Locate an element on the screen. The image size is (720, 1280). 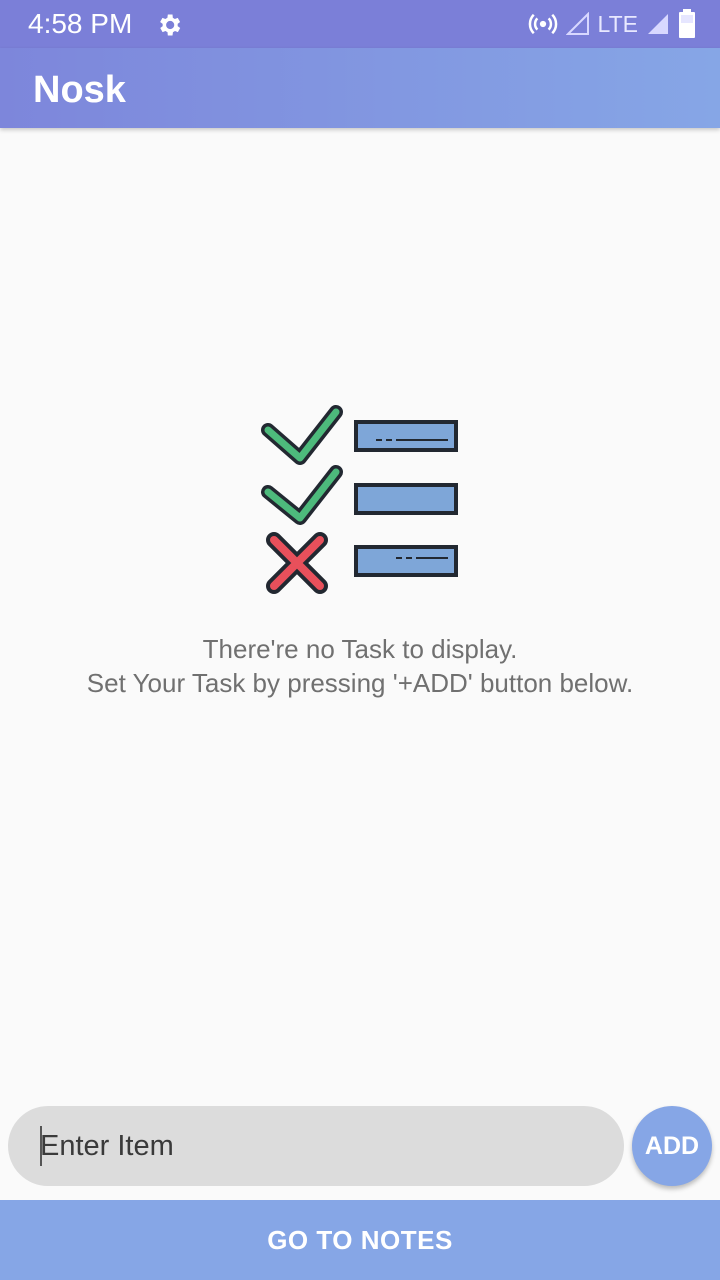
status-right-icons: LTE is located at coordinates (612, 24).